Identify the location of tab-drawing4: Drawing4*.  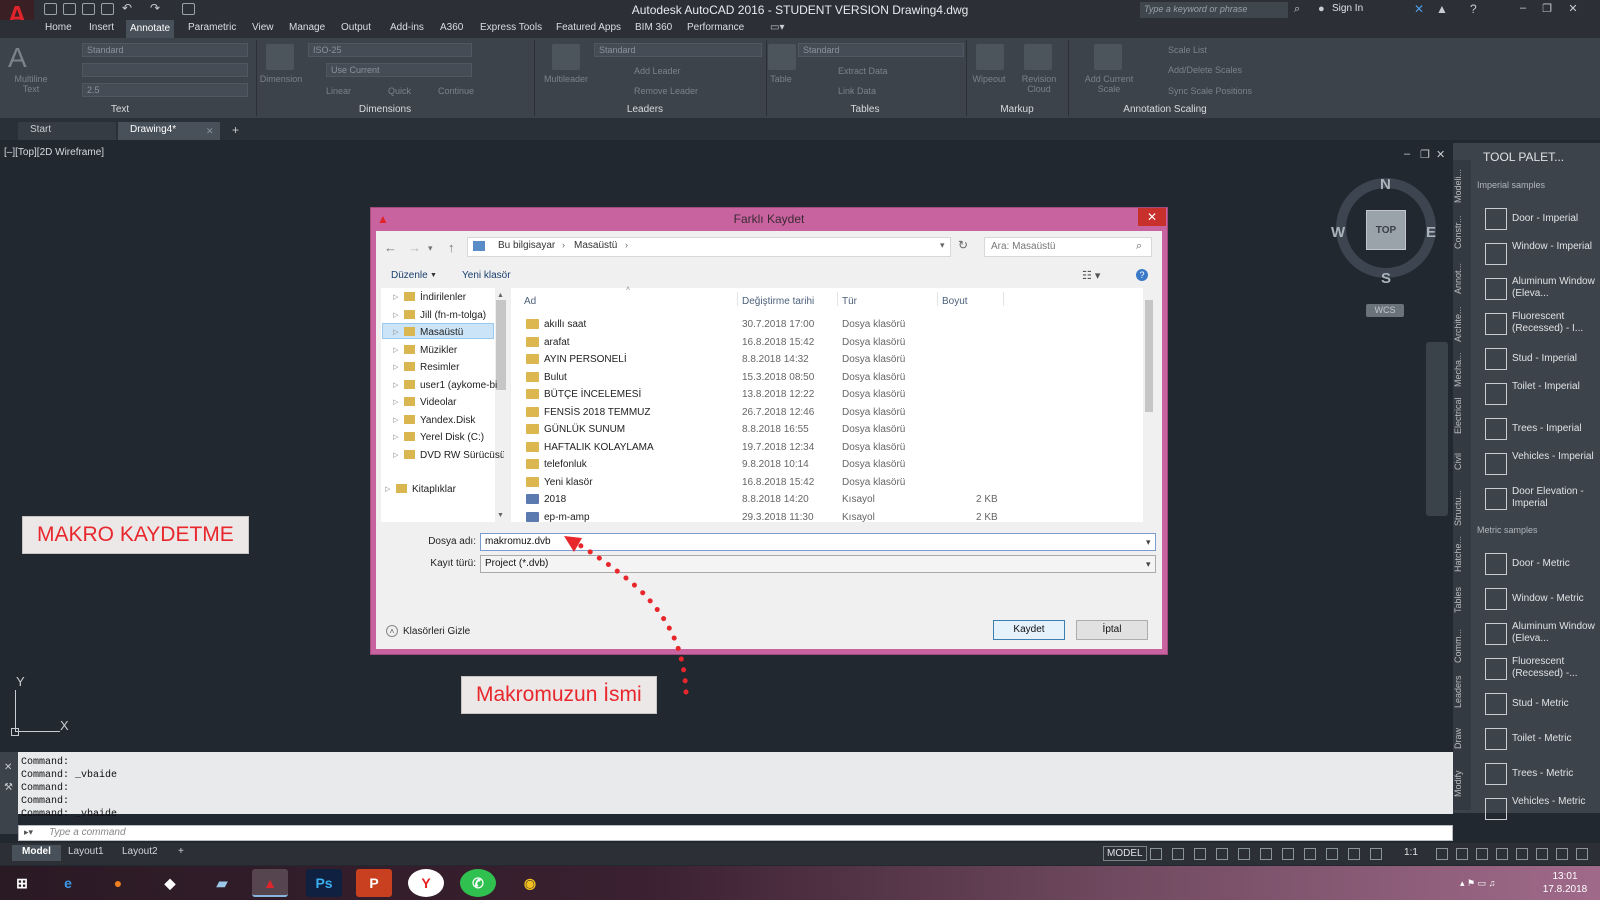
(169, 131).